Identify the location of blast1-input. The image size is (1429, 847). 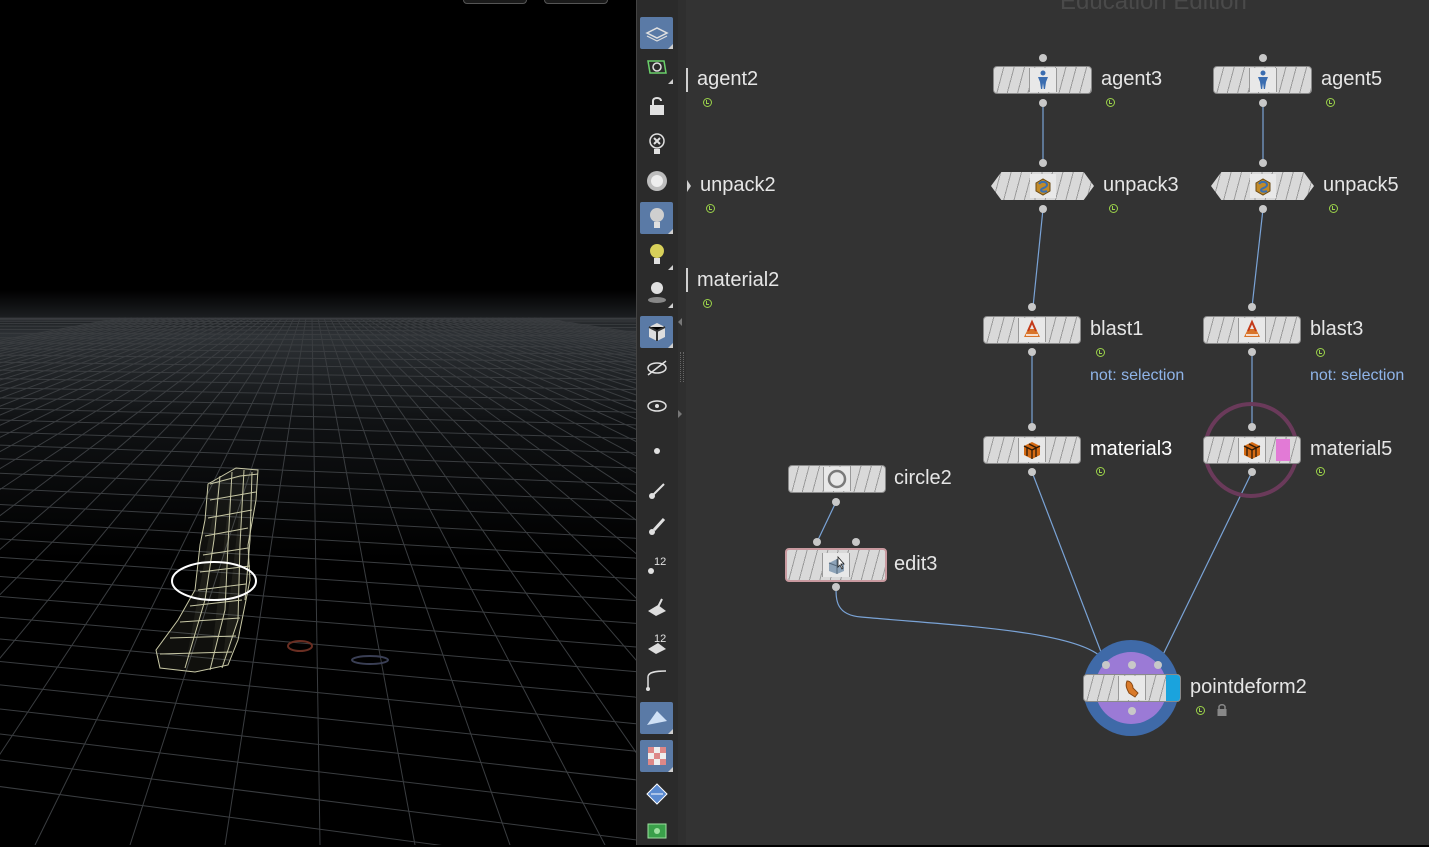
(1032, 307).